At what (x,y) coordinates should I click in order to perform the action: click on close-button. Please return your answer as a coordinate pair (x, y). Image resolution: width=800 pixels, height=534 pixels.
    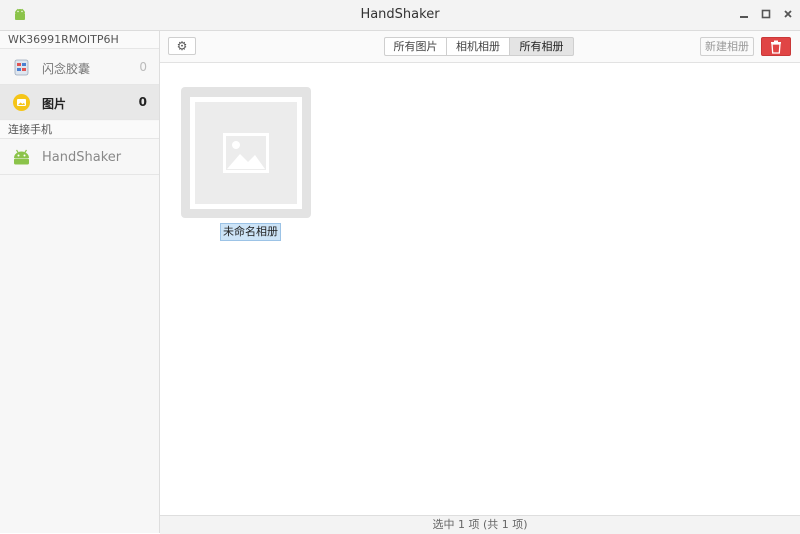
    Looking at the image, I should click on (788, 15).